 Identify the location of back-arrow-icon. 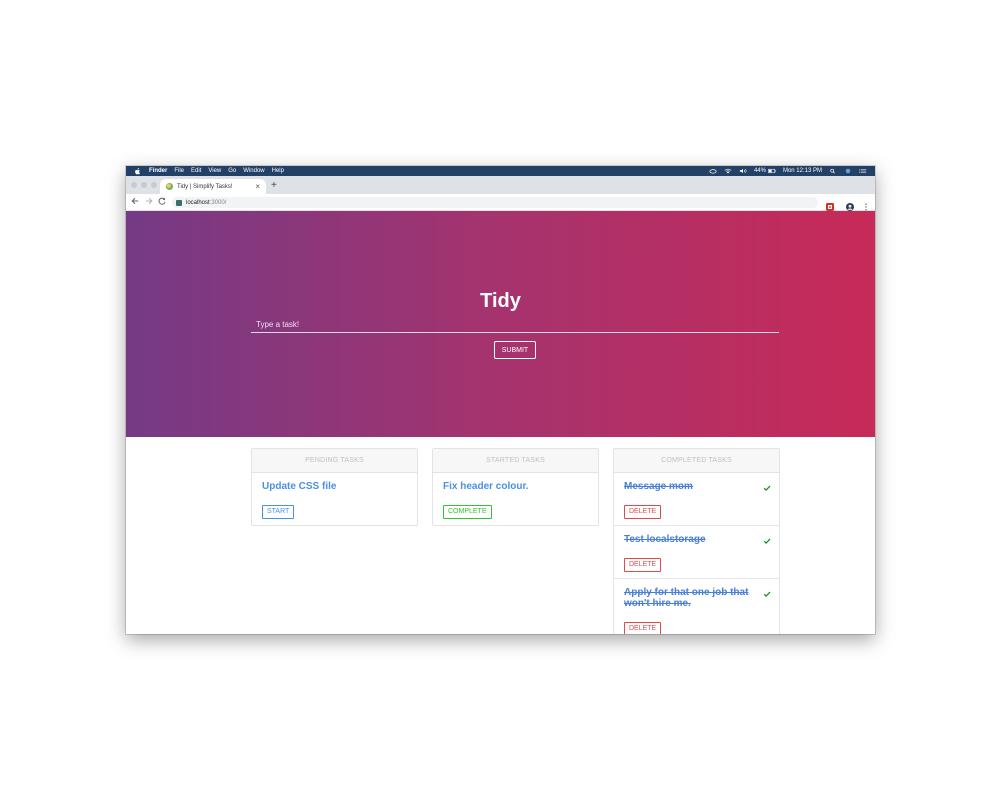
(135, 202).